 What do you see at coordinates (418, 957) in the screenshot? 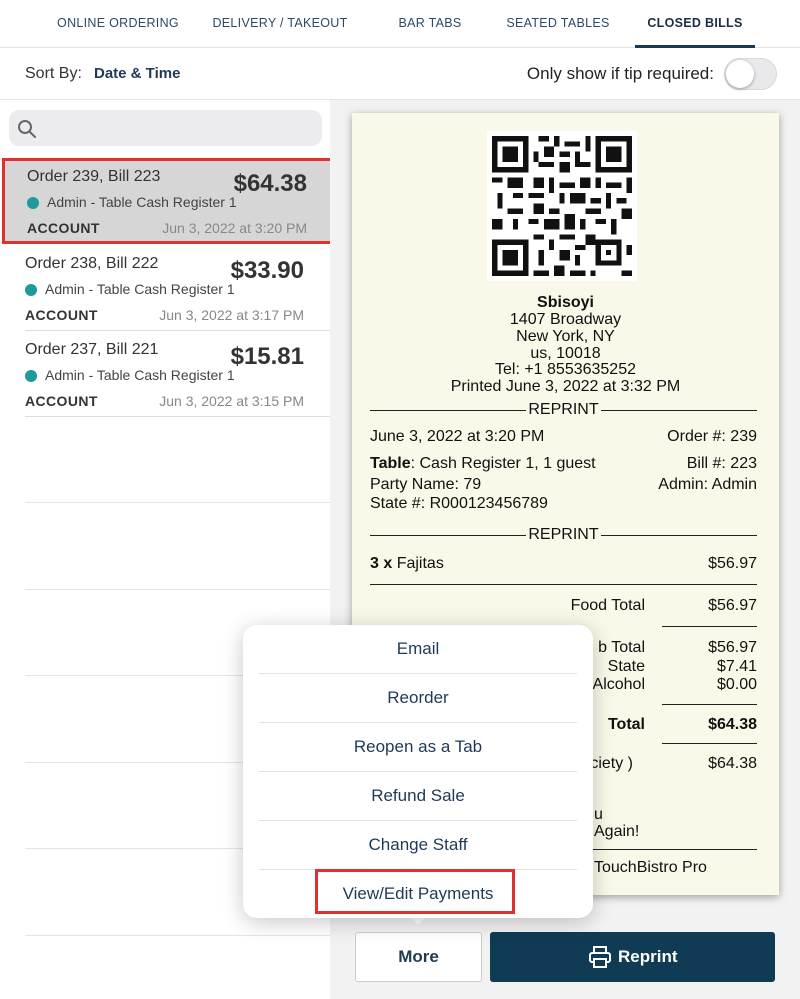
I see `more-button: More` at bounding box center [418, 957].